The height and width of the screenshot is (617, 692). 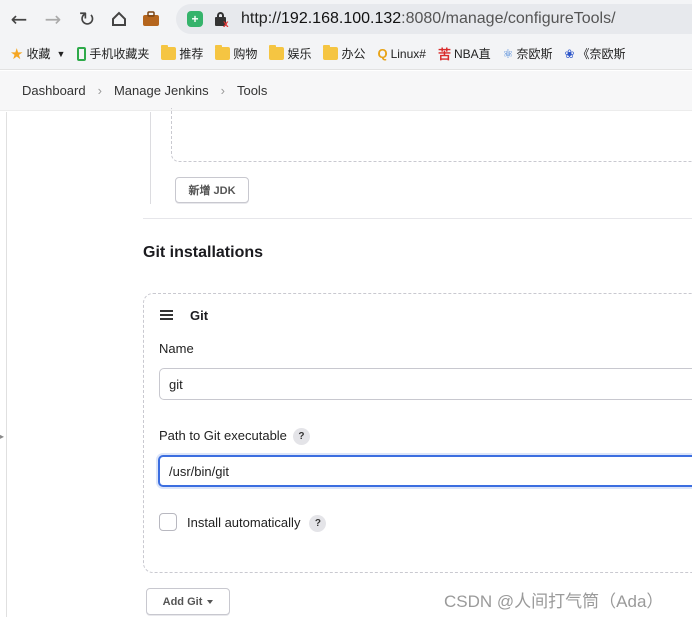 What do you see at coordinates (203, 252) in the screenshot?
I see `git-installations-title: Git installations` at bounding box center [203, 252].